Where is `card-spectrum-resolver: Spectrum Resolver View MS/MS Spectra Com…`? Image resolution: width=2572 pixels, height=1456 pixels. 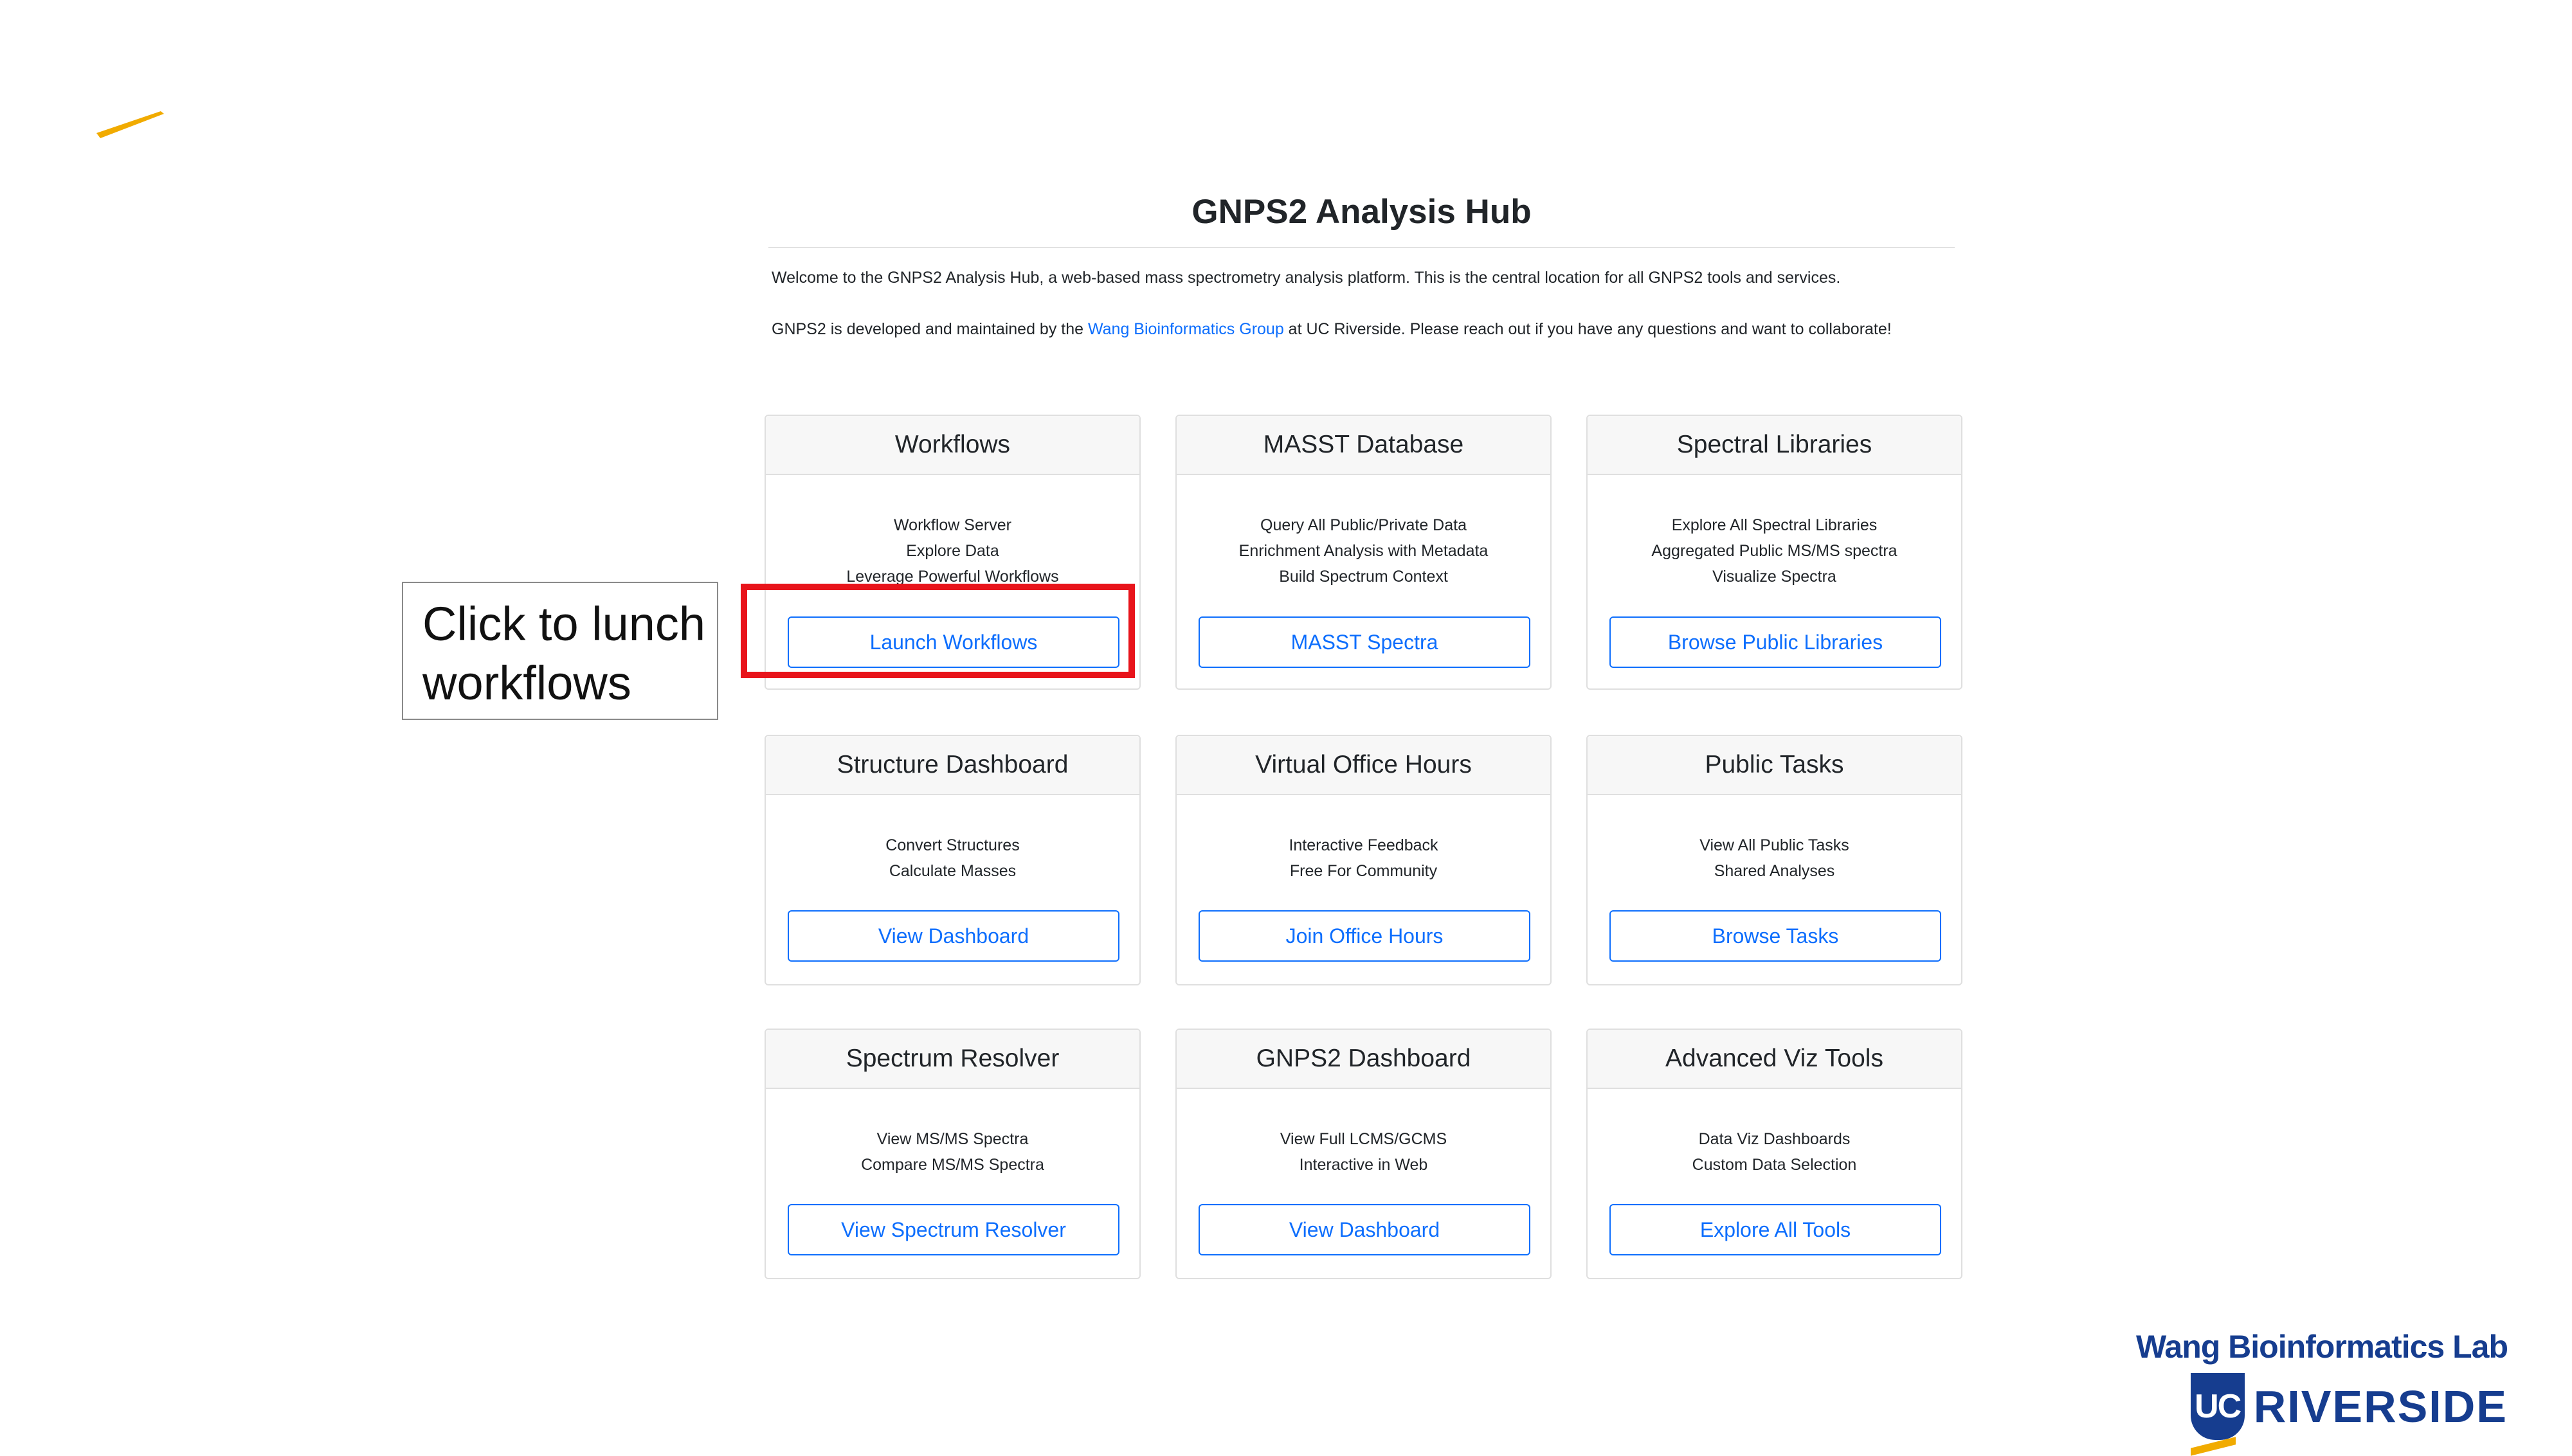
card-spectrum-resolver: Spectrum Resolver View MS/MS Spectra Com… is located at coordinates (953, 1154).